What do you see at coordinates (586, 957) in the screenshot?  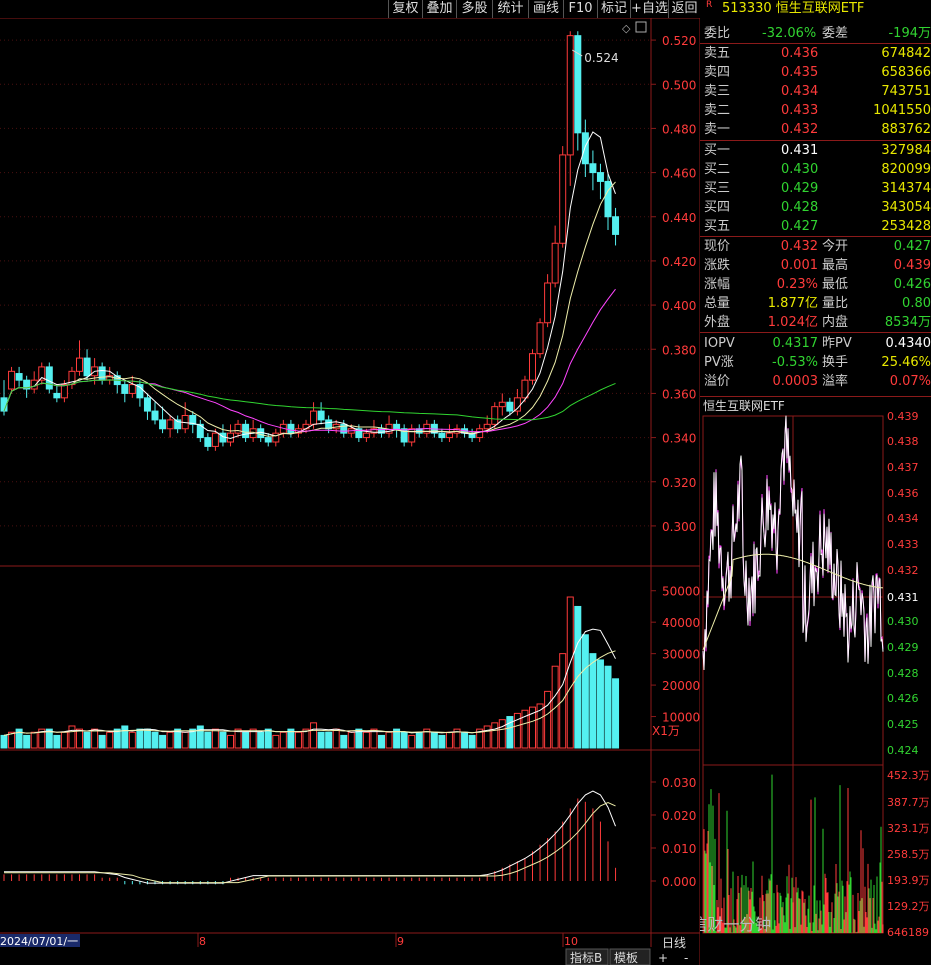 I see `tab-indicator: 指标B` at bounding box center [586, 957].